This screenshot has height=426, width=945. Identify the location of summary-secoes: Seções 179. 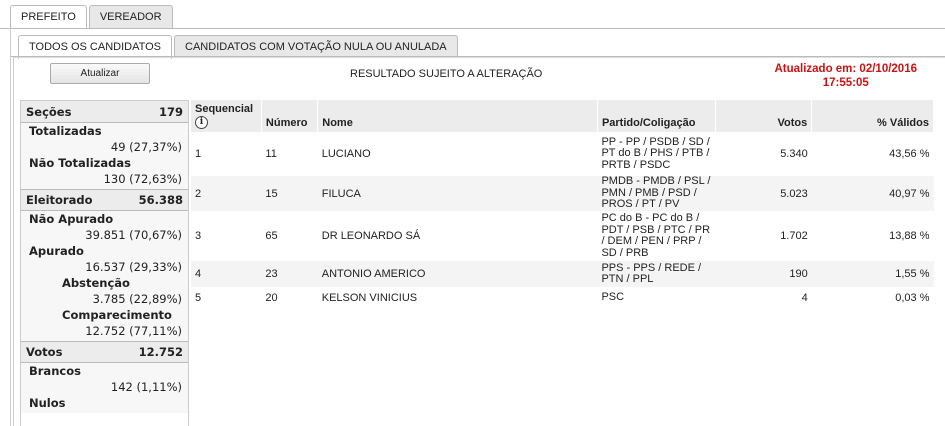
(104, 112).